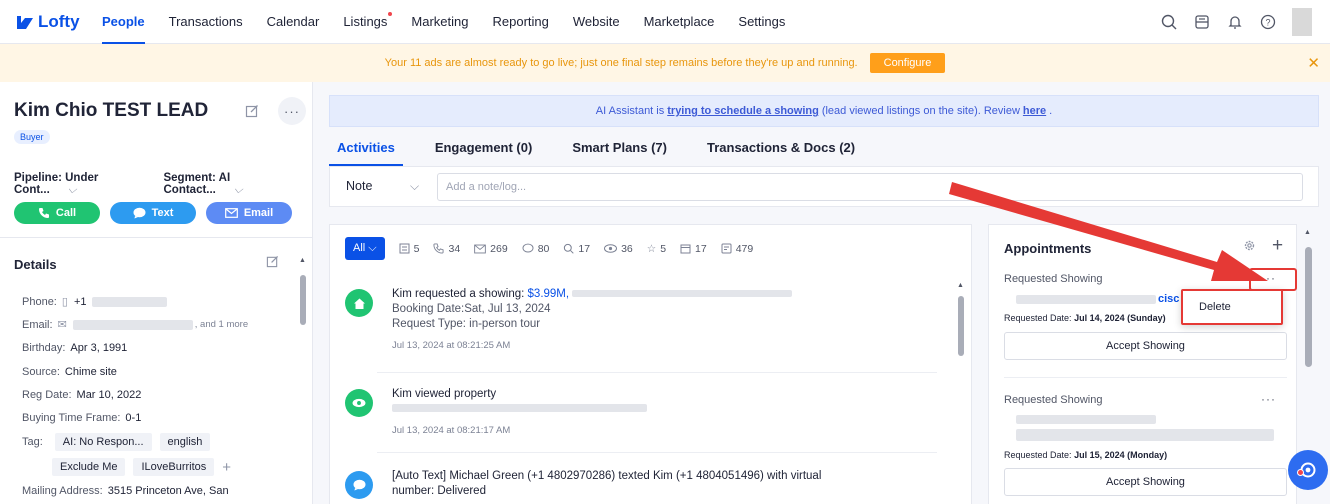 The image size is (1330, 504). What do you see at coordinates (520, 22) in the screenshot?
I see `nav-reporting: Reporting` at bounding box center [520, 22].